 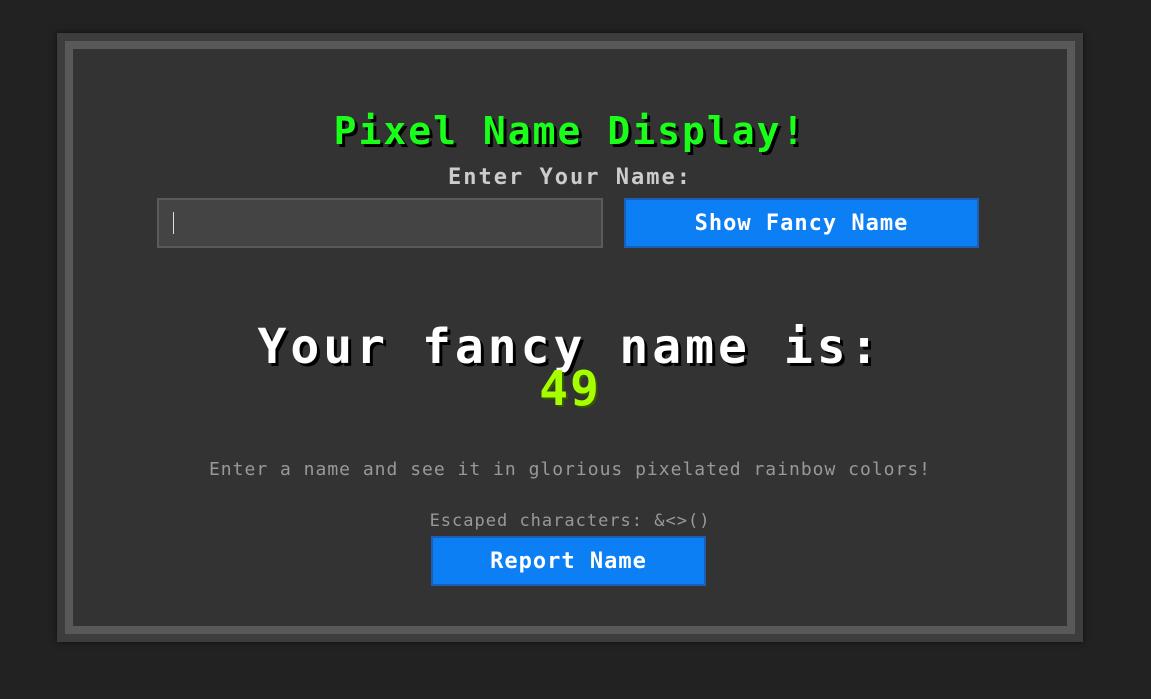 I want to click on show-fancy-name-button: Show Fancy Name, so click(x=801, y=223).